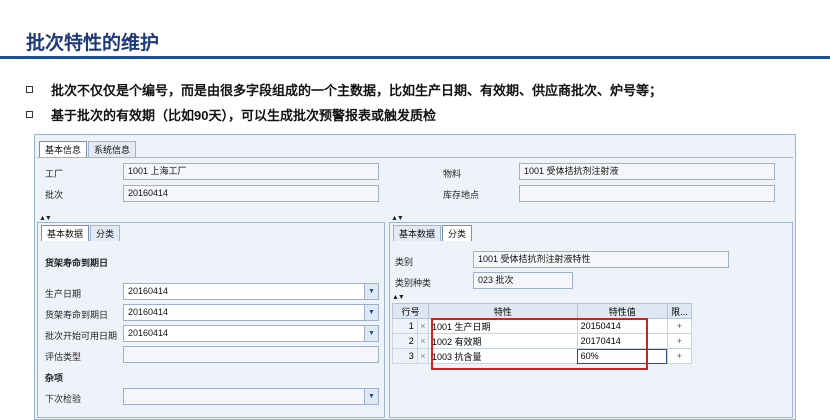 The image size is (830, 420). What do you see at coordinates (503, 311) in the screenshot?
I see `col-header-characteristic: 特性` at bounding box center [503, 311].